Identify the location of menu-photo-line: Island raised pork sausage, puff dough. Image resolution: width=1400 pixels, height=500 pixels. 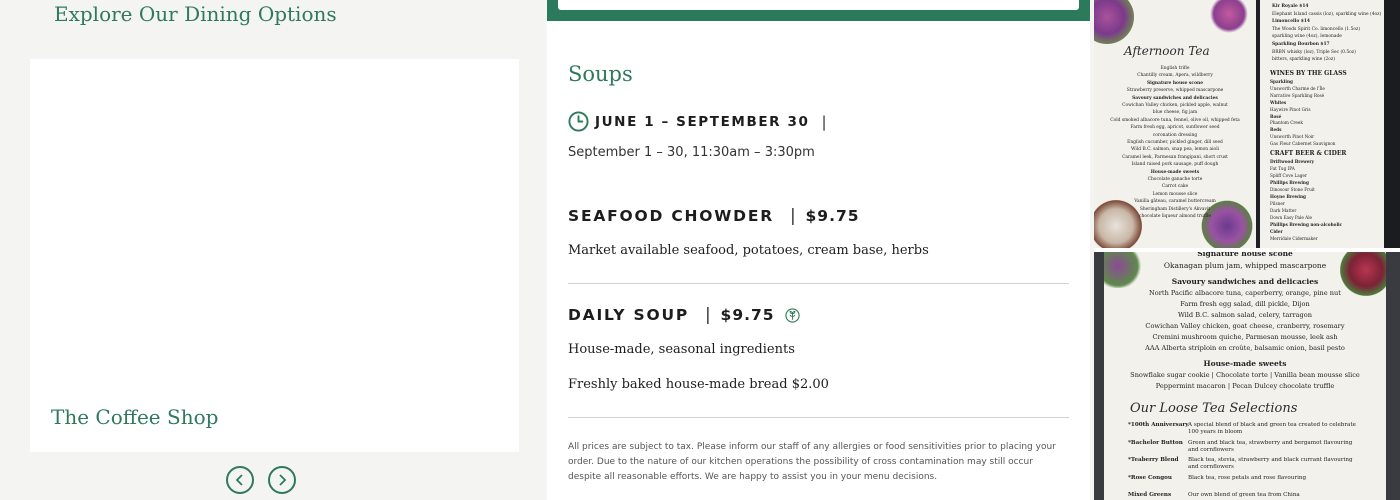
(1175, 165).